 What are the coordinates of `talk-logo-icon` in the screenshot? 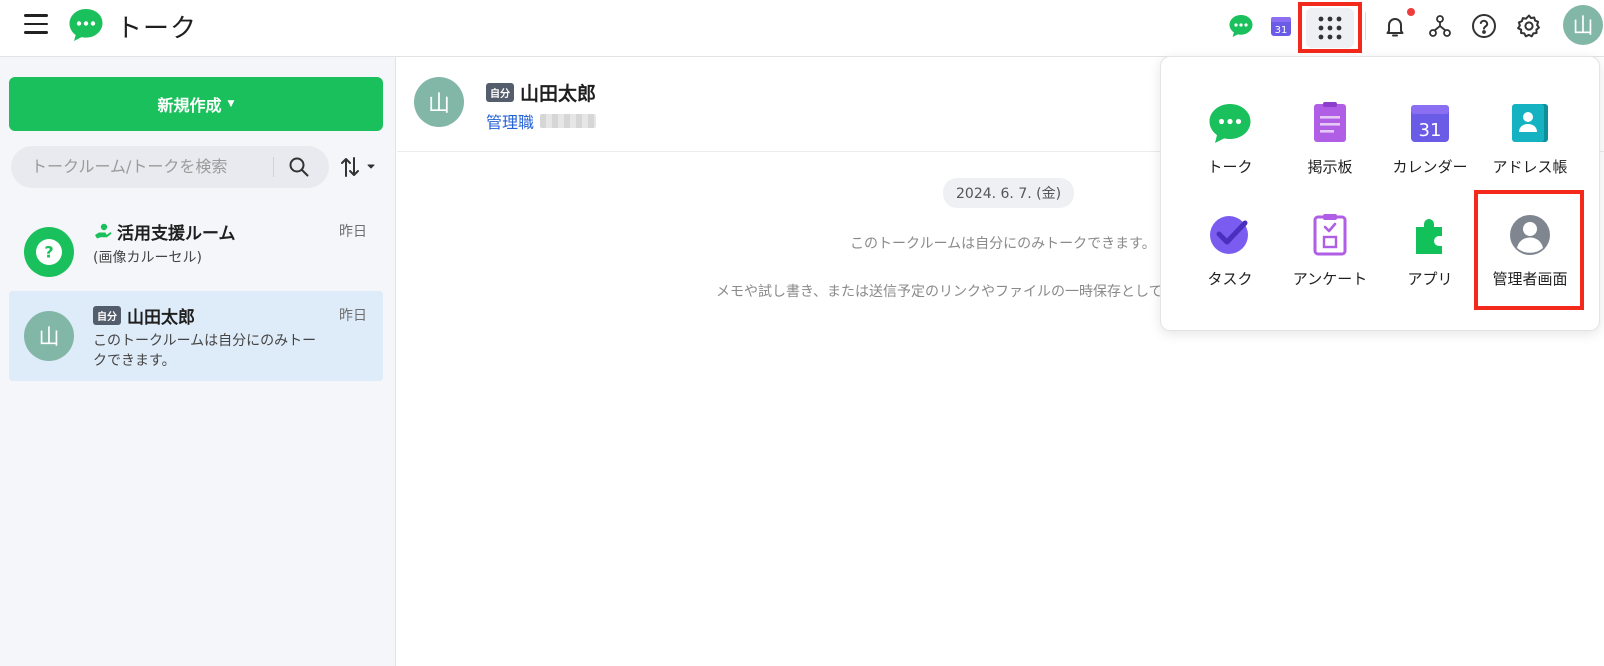 It's located at (86, 25).